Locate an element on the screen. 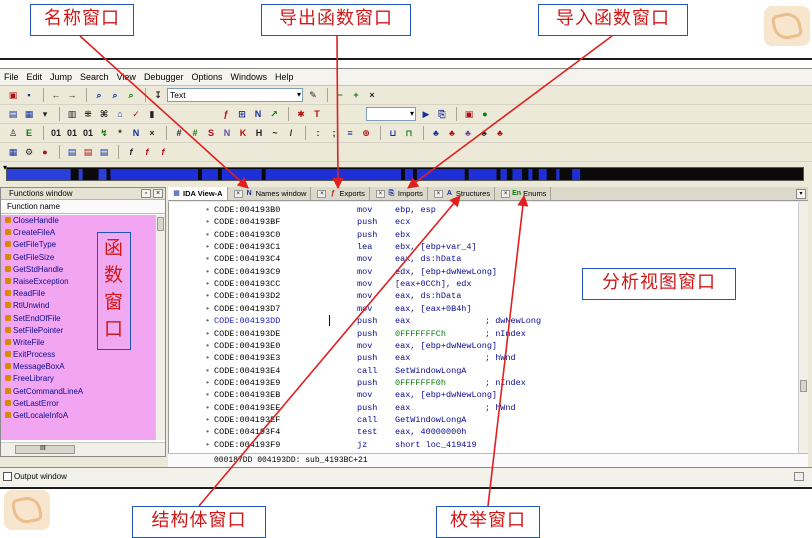  function-icon: ƒ is located at coordinates (226, 114).